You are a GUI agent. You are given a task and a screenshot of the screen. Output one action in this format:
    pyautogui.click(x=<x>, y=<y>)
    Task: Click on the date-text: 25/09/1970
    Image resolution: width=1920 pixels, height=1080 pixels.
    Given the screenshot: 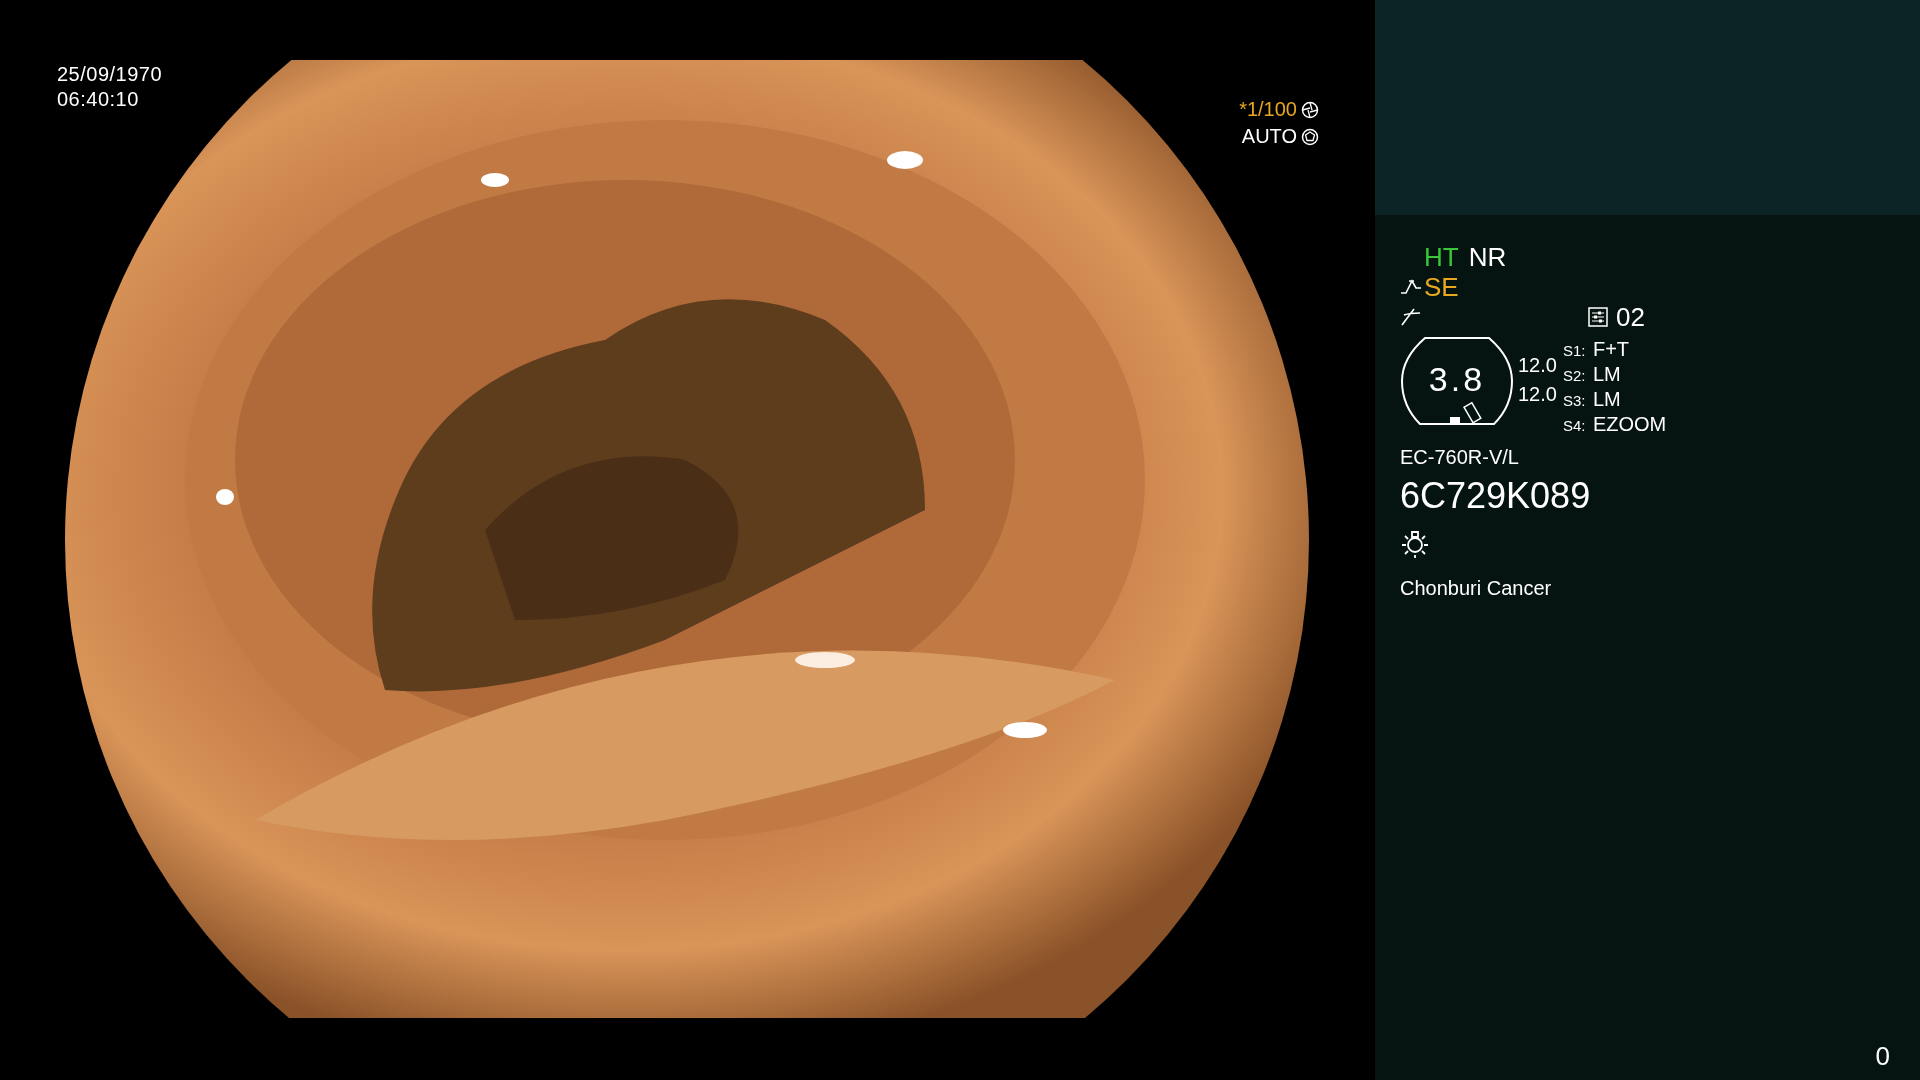 What is the action you would take?
    pyautogui.click(x=110, y=74)
    